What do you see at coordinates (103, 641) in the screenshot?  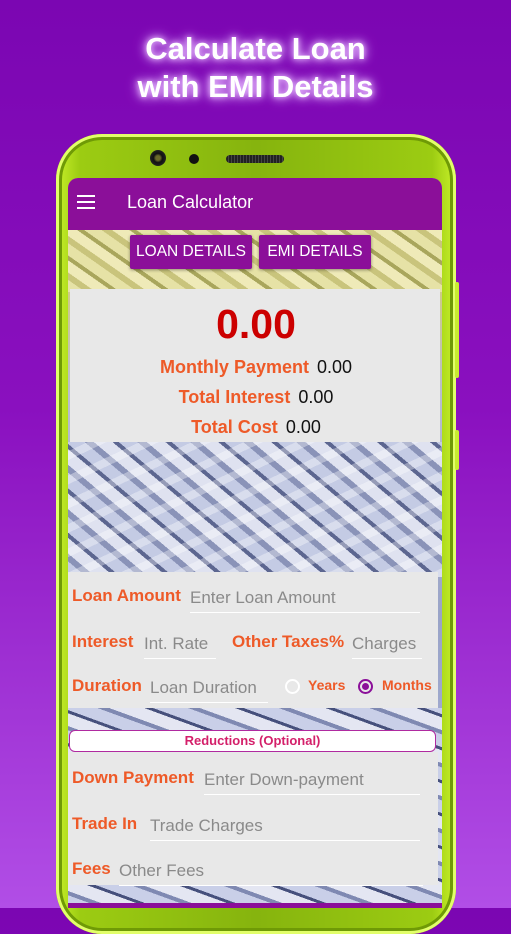 I see `interest-label: Interest` at bounding box center [103, 641].